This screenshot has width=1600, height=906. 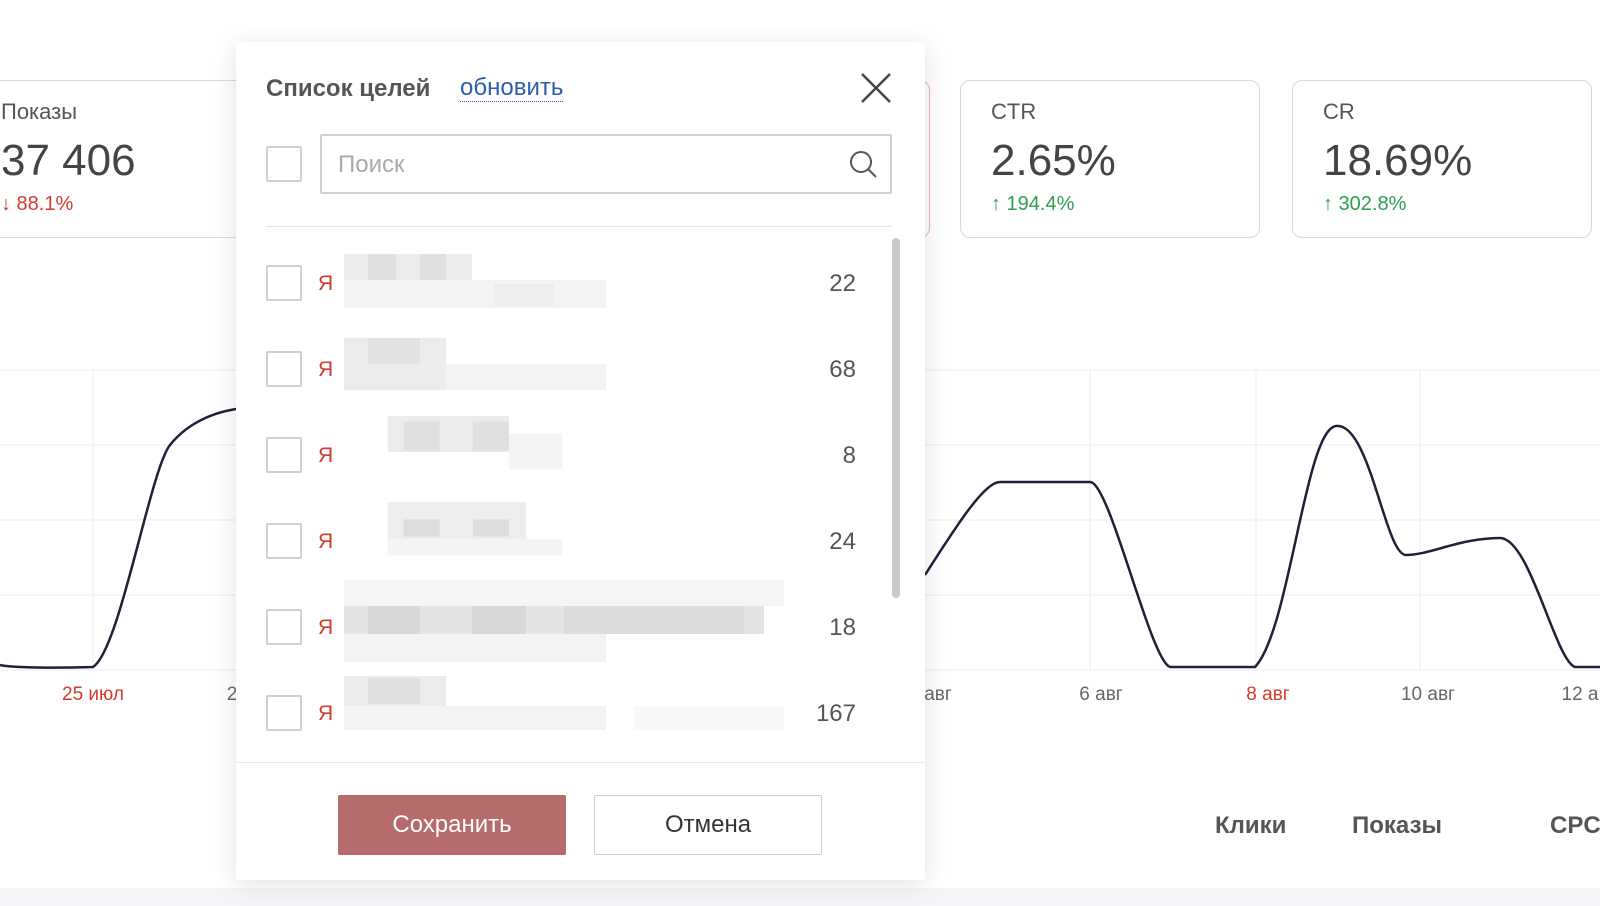 I want to click on goal-row: Я 18, so click(x=566, y=624).